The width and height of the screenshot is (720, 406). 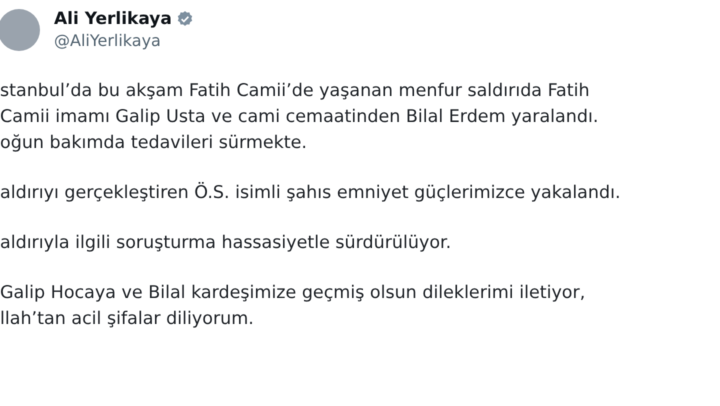 What do you see at coordinates (226, 243) in the screenshot?
I see `tweet-paragraph: aldırıyla ilgili soruşturma hassasiyetle sürdürülüyor.` at bounding box center [226, 243].